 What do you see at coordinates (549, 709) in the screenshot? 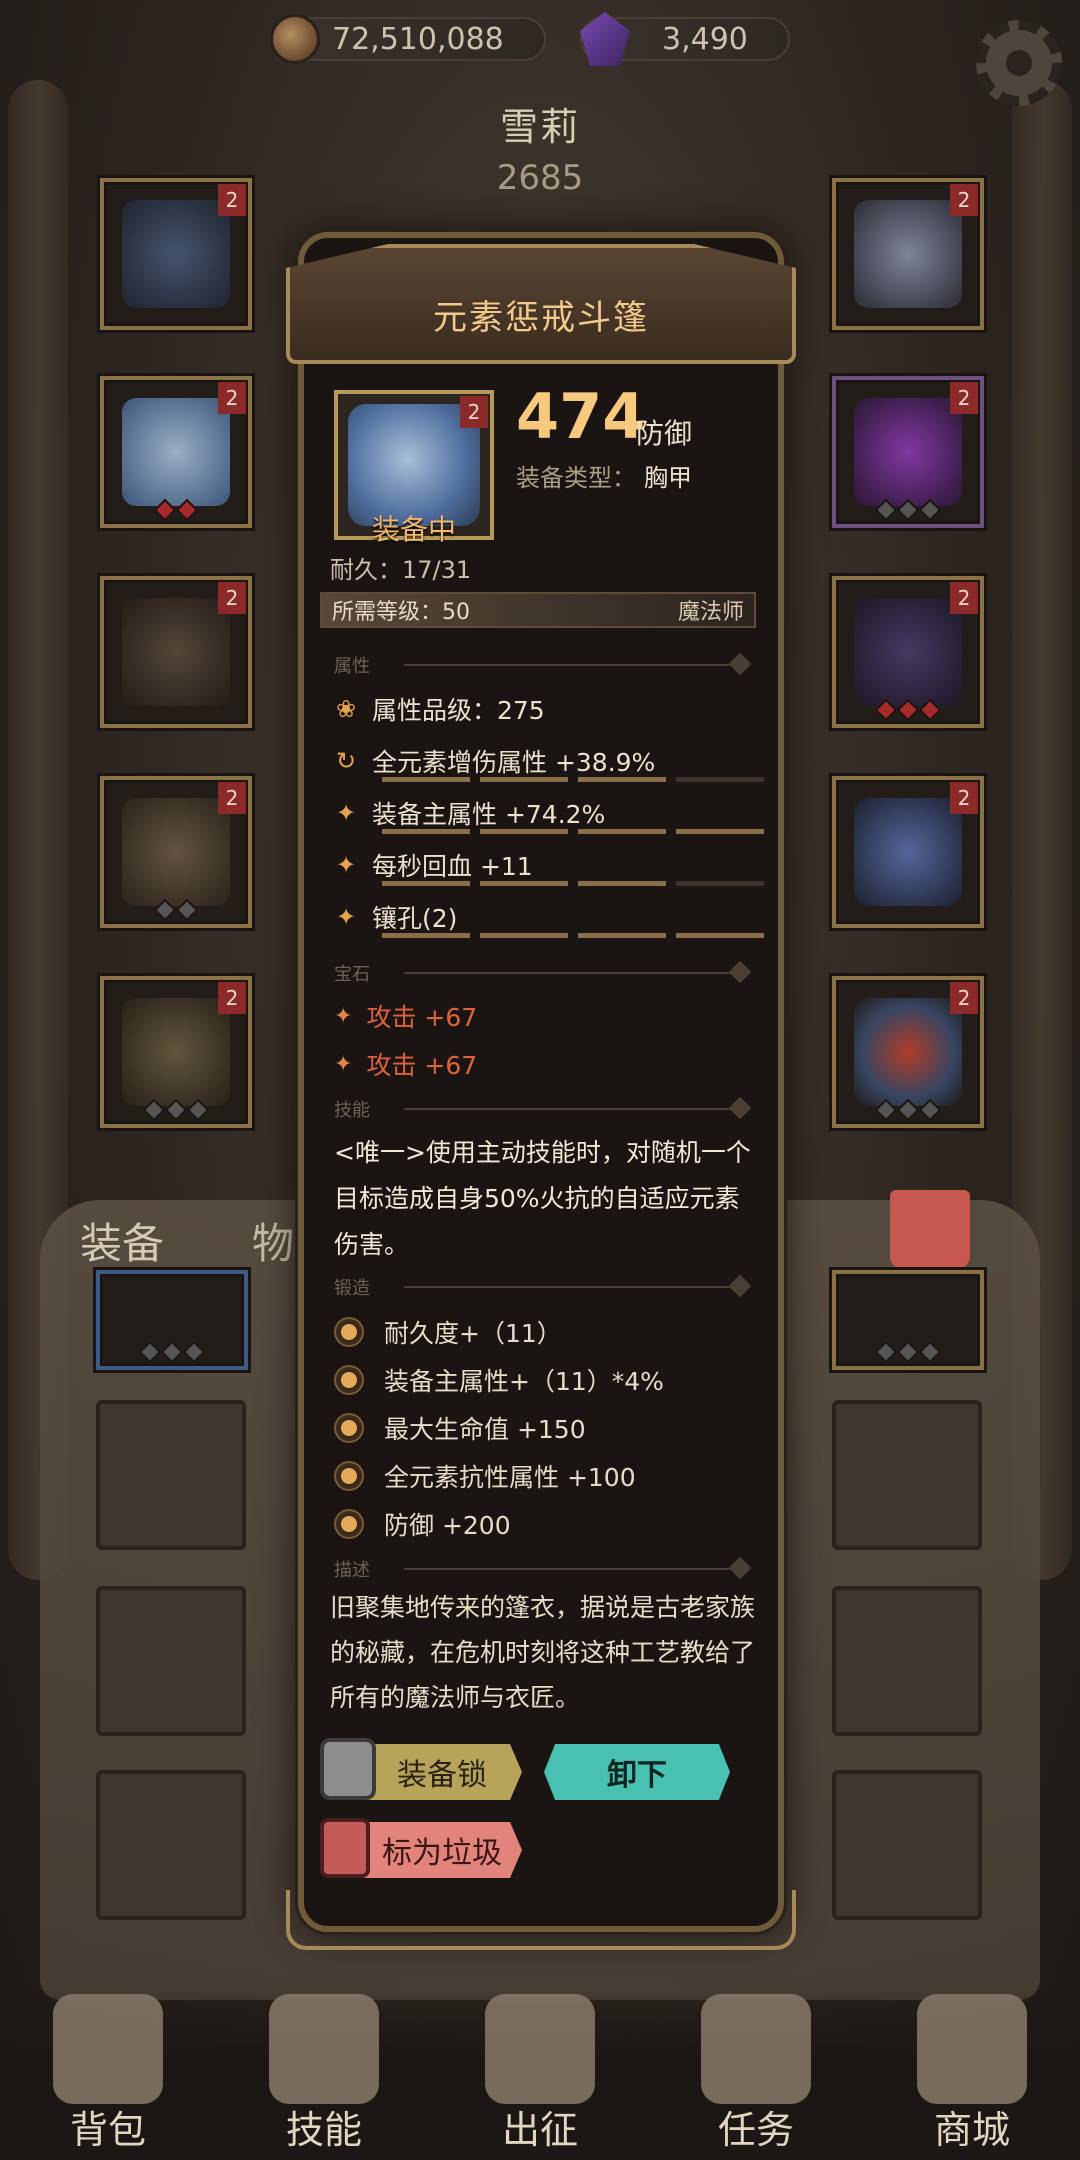
I see `attribute-grade-row: ❀ 属性品级：275` at bounding box center [549, 709].